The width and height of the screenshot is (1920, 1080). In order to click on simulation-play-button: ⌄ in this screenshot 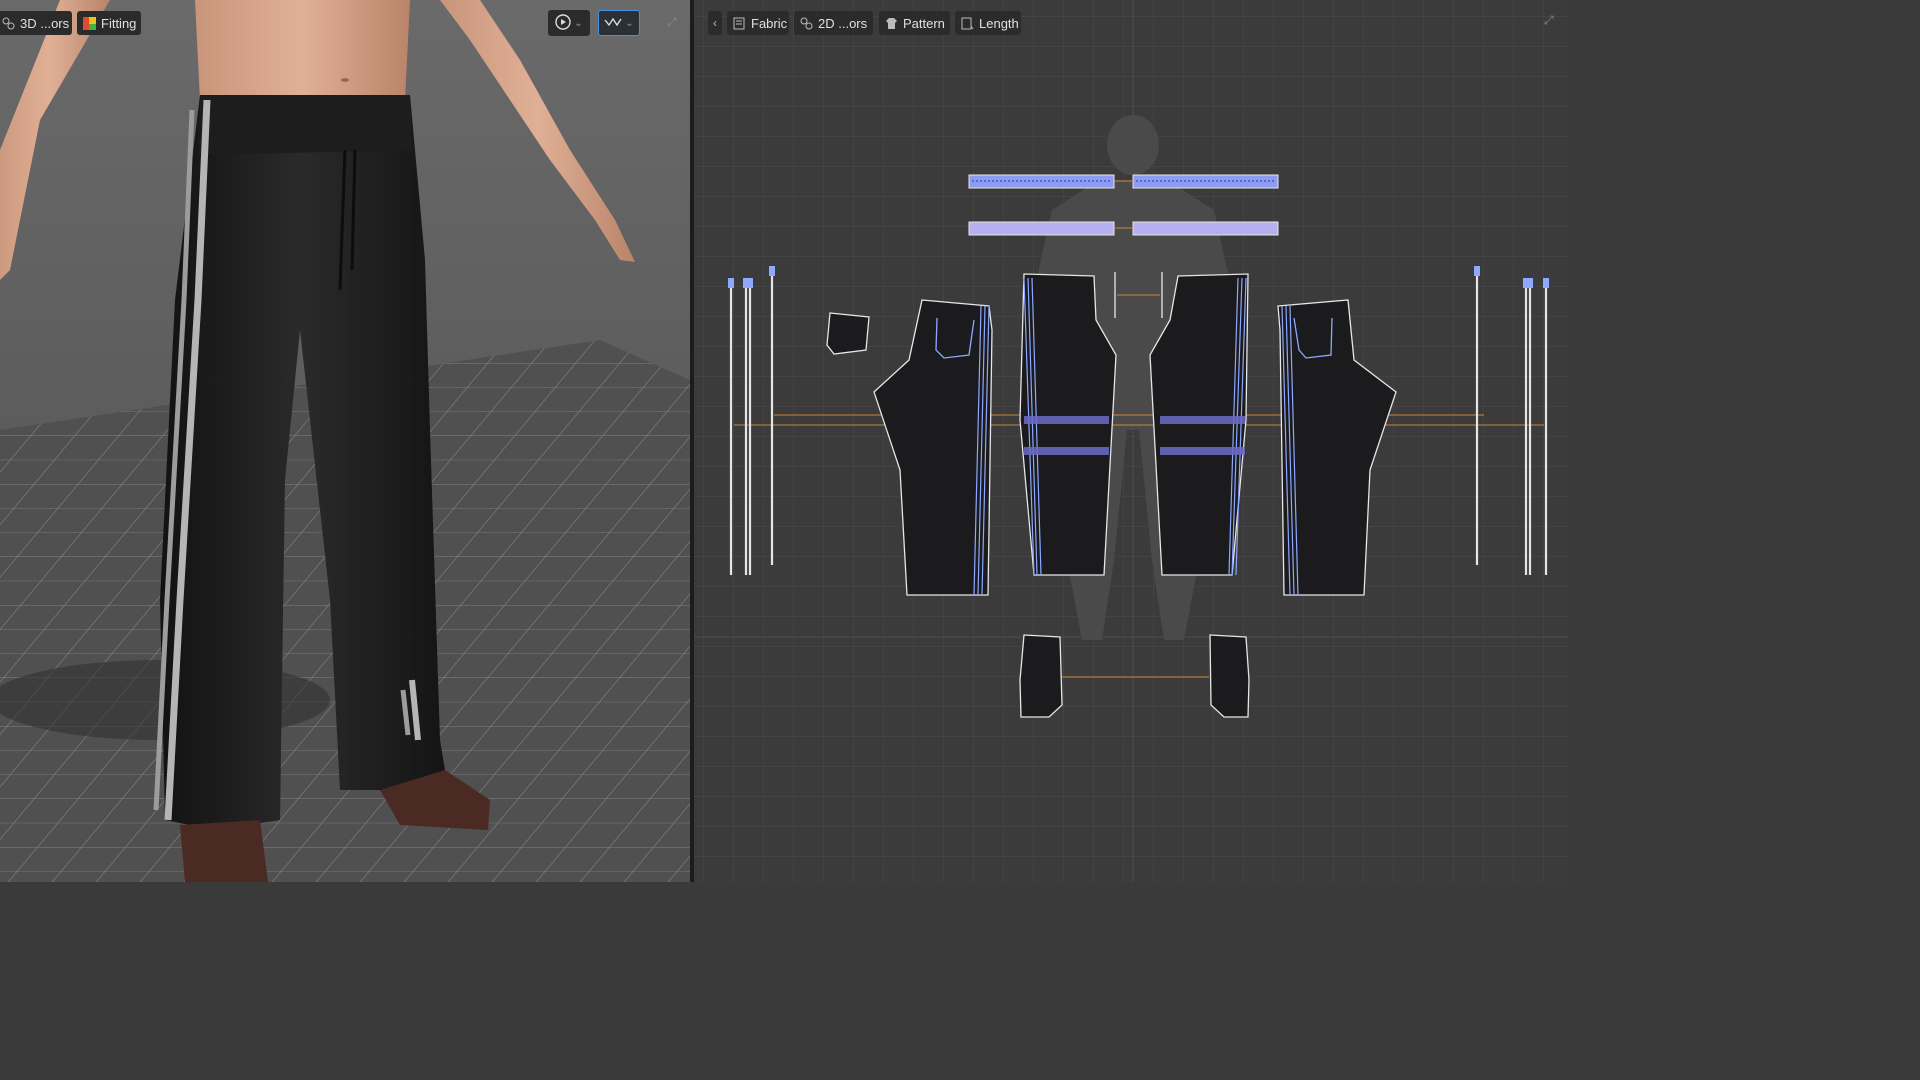, I will do `click(569, 23)`.